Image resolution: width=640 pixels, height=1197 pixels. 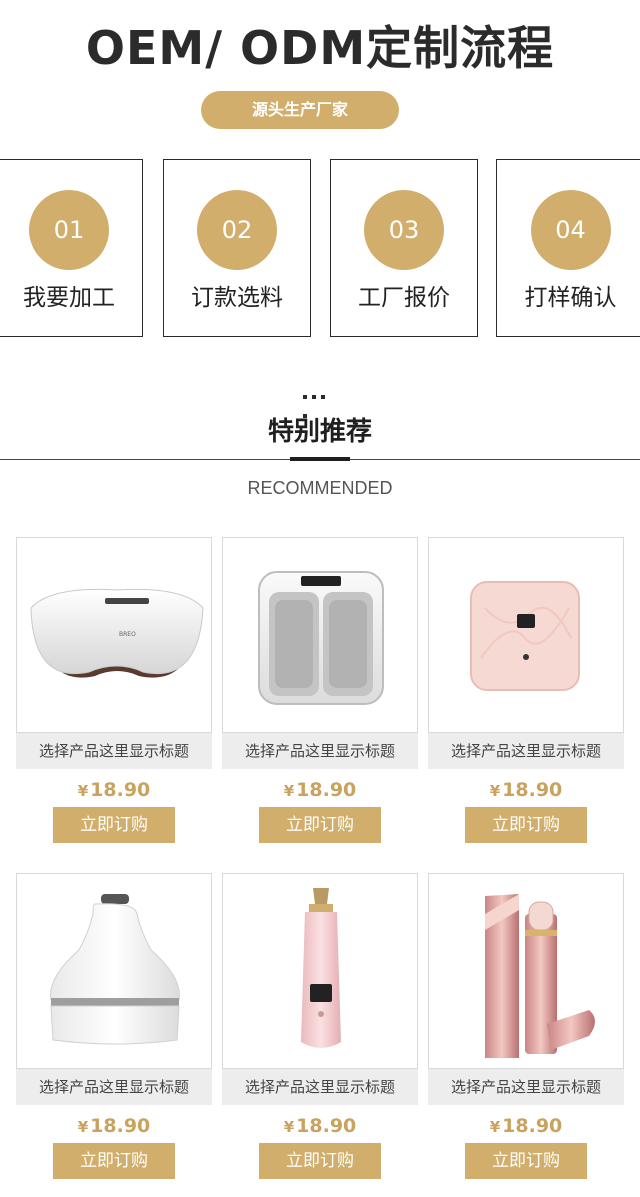 I want to click on step-card-2: 02 订款选料, so click(x=237, y=248).